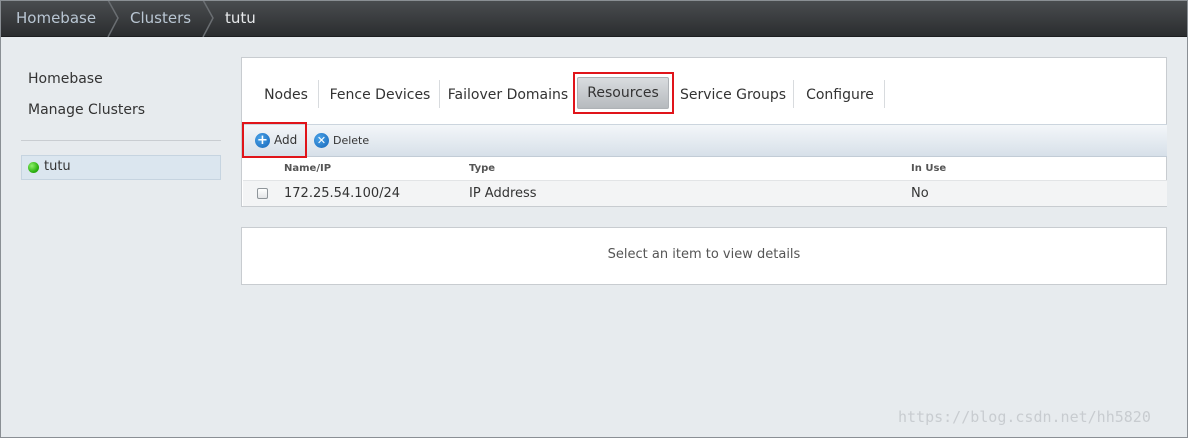 This screenshot has height=438, width=1188. Describe the element at coordinates (508, 96) in the screenshot. I see `tab-failover-domains: Failover Domains` at that location.